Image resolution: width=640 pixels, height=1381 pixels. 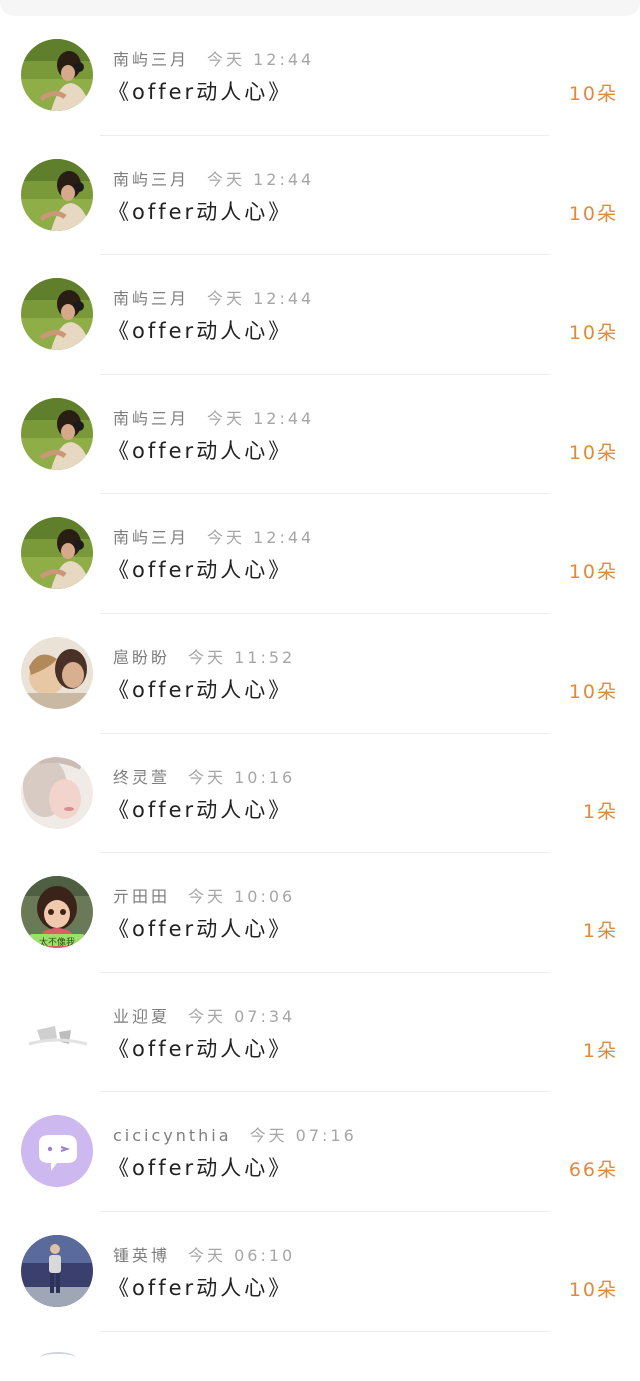 I want to click on sender-meta: 业迎夏 今天 07:34, so click(x=204, y=1015).